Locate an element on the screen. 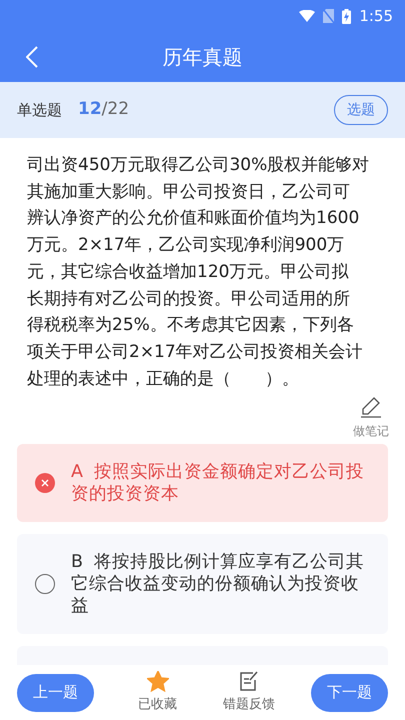 This screenshot has width=405, height=720. battery-charging-icon is located at coordinates (347, 16).